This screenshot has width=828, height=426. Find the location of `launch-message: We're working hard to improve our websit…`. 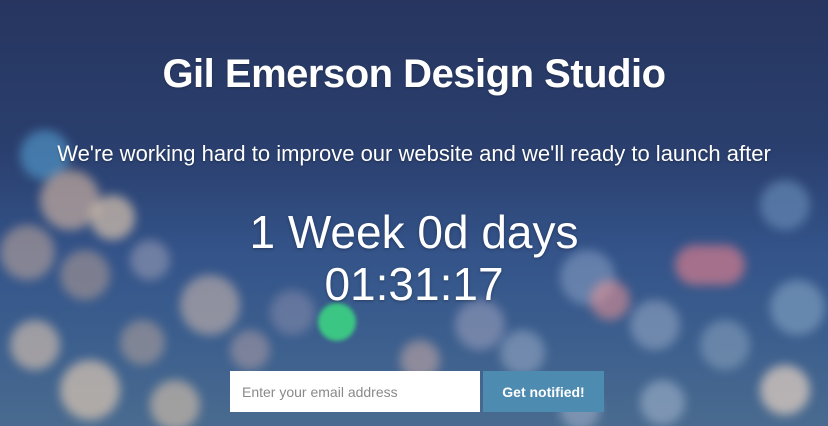

launch-message: We're working hard to improve our websit… is located at coordinates (414, 153).